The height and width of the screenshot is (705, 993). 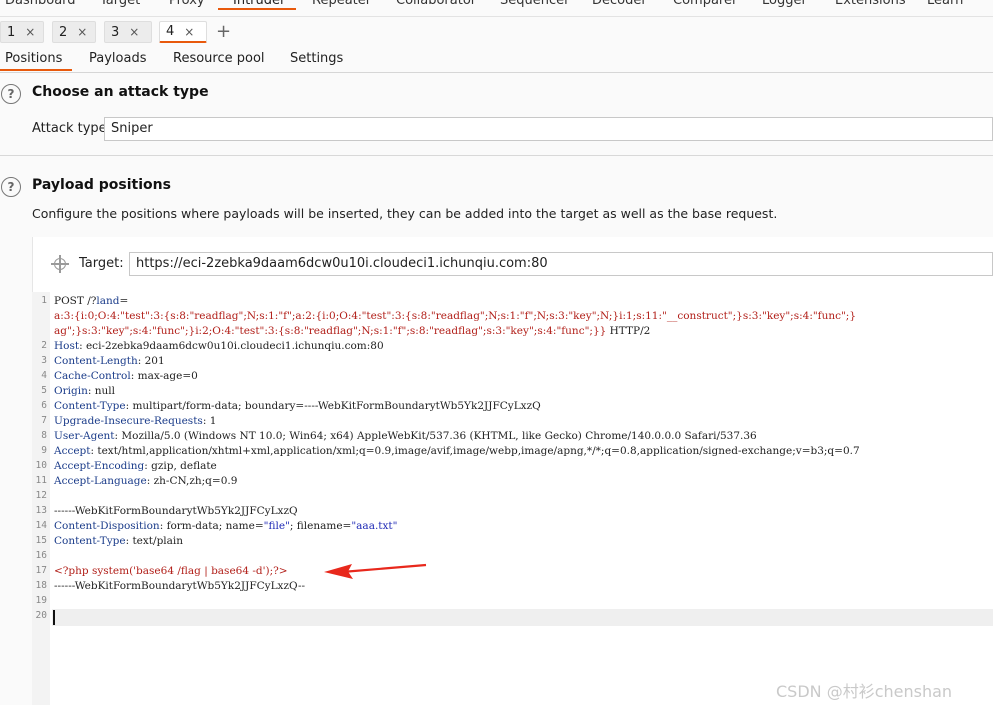 I want to click on attack-type-select: Sniper, so click(x=548, y=129).